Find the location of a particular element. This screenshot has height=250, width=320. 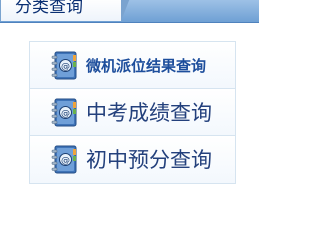

menu-item-pre-score: @ 初中预分查询 is located at coordinates (132, 159).